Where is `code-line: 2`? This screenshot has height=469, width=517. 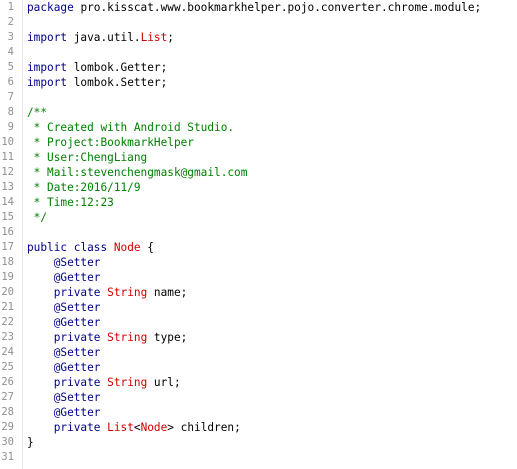
code-line: 2 is located at coordinates (258, 22).